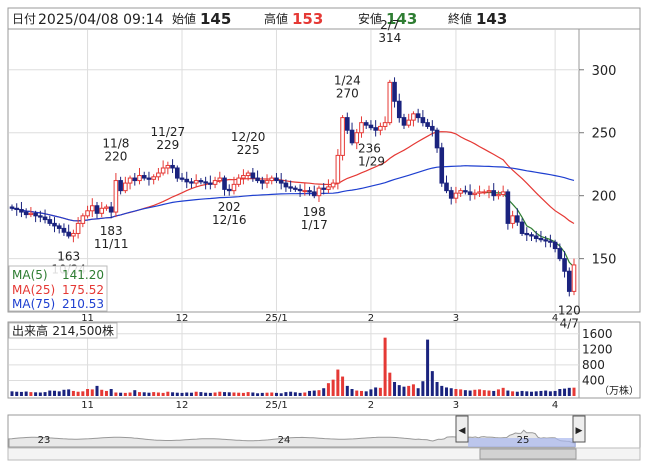 The width and height of the screenshot is (653, 470). I want to click on price-tick-label: 150, so click(604, 260).